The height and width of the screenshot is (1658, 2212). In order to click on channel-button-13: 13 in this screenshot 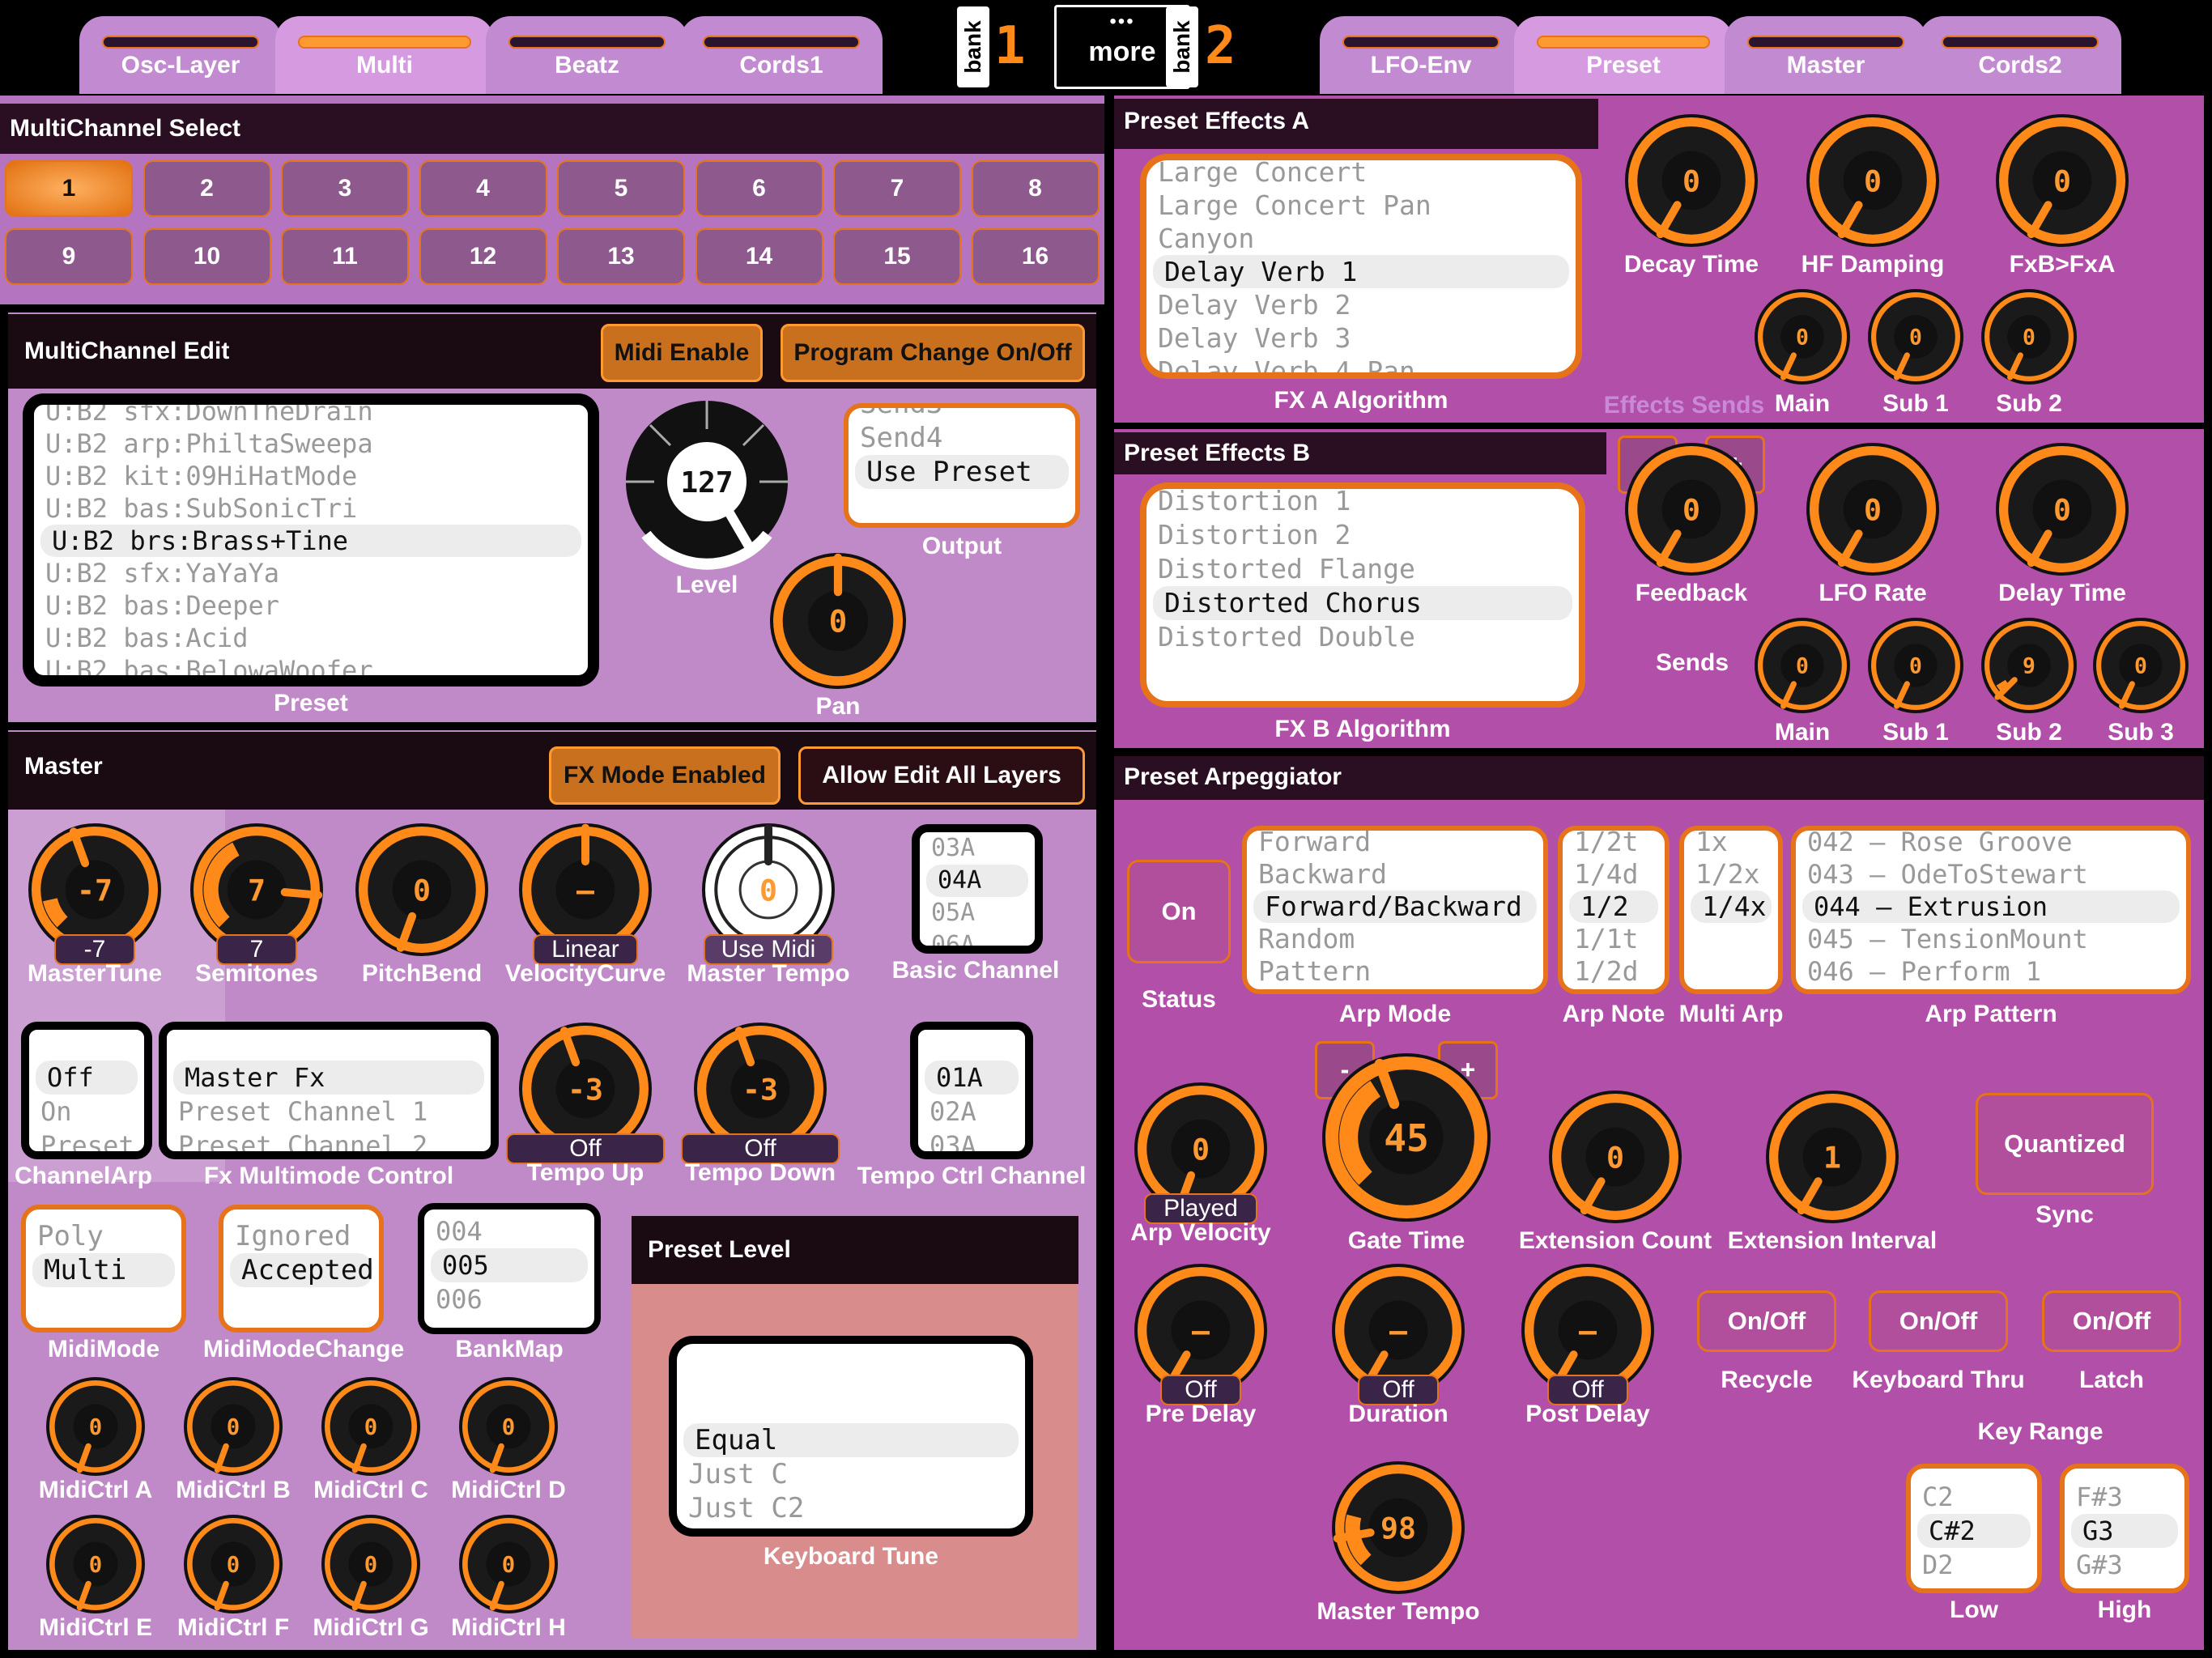, I will do `click(621, 256)`.